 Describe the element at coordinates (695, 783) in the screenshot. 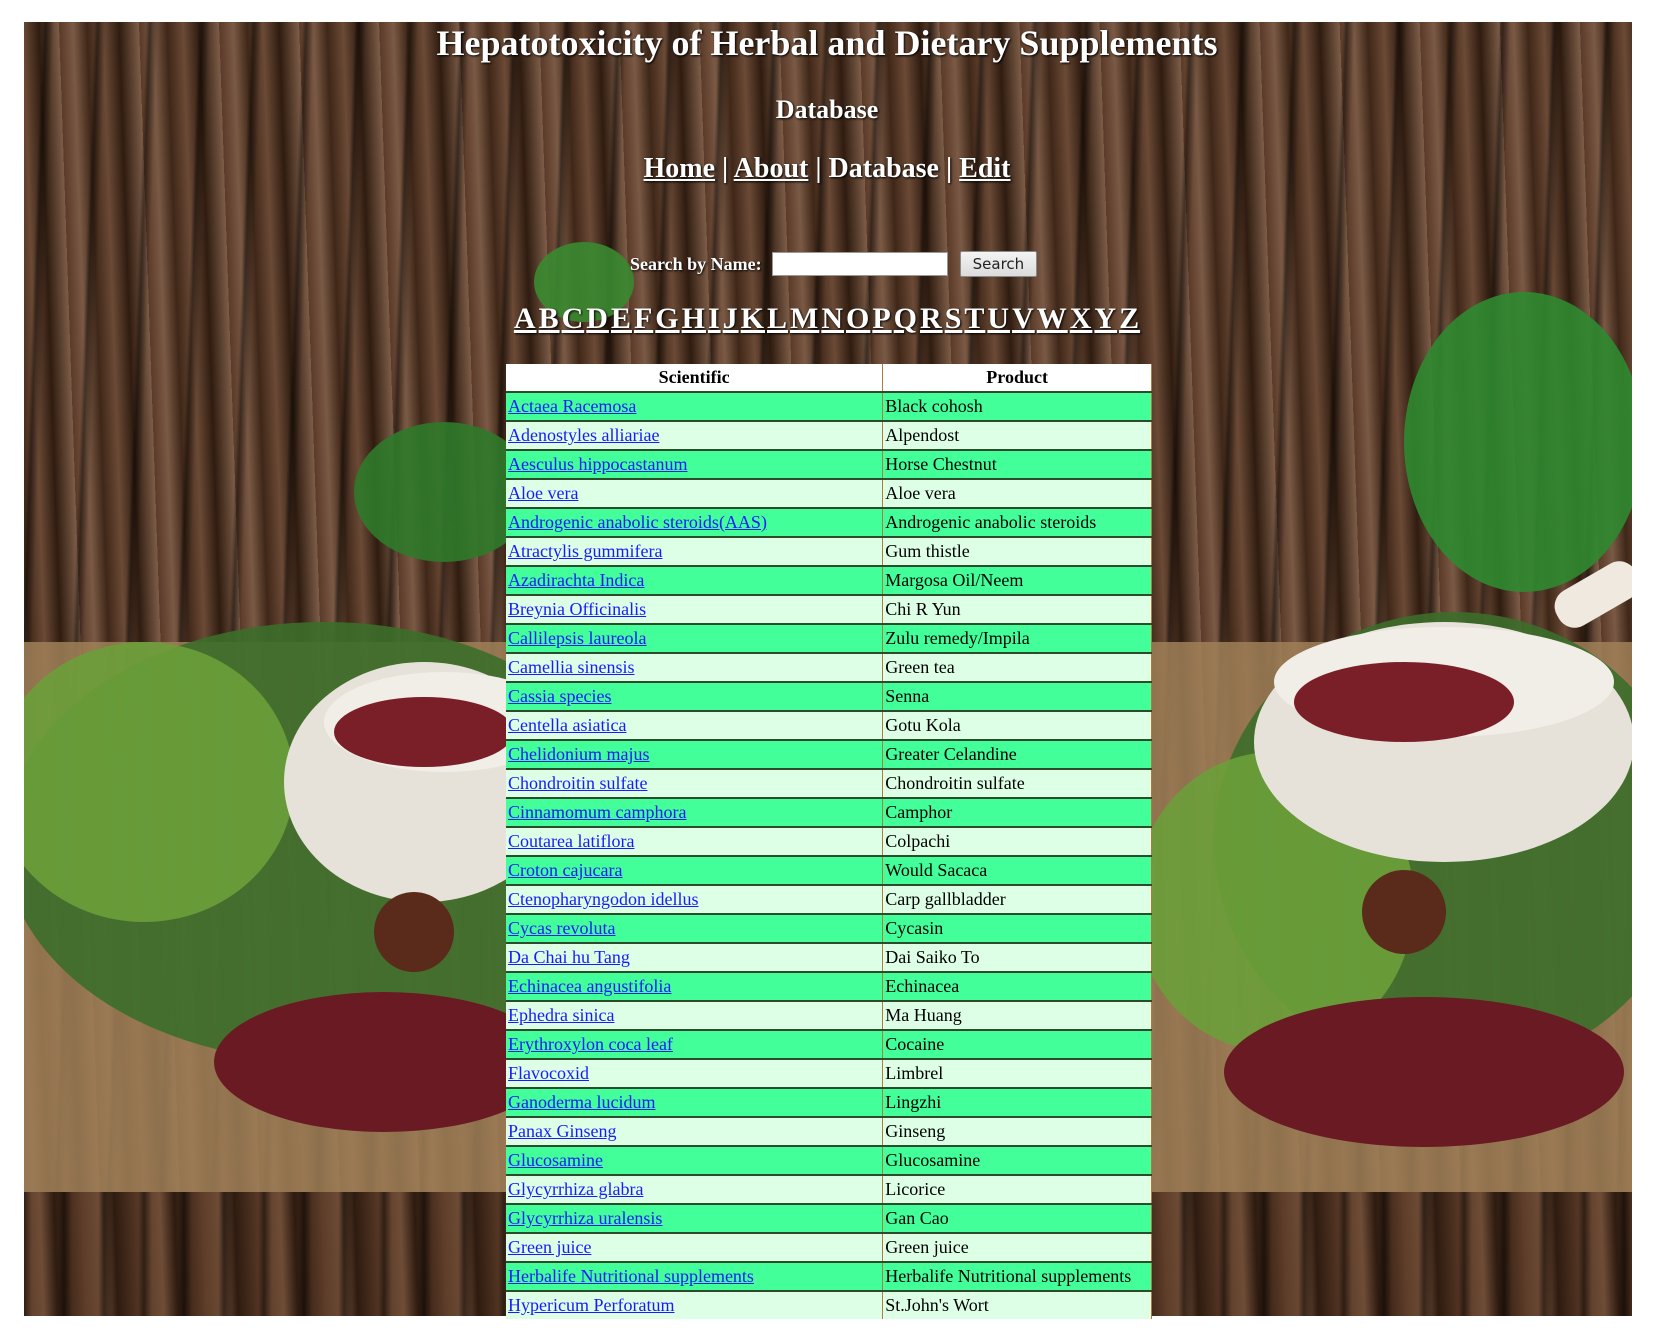

I see `cell-scientific: Chondroitin sulfate` at that location.